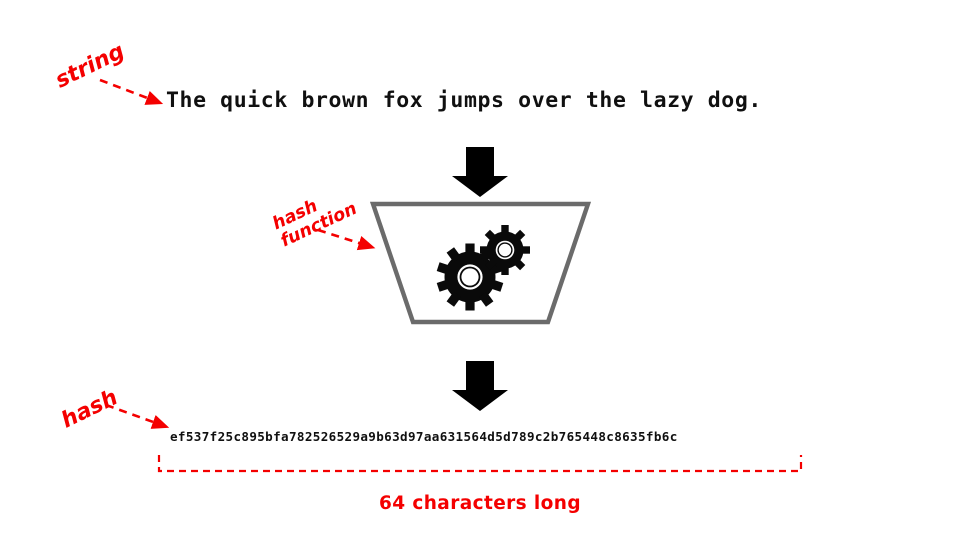 The height and width of the screenshot is (540, 960). I want to click on length-bracket, so click(480, 464).